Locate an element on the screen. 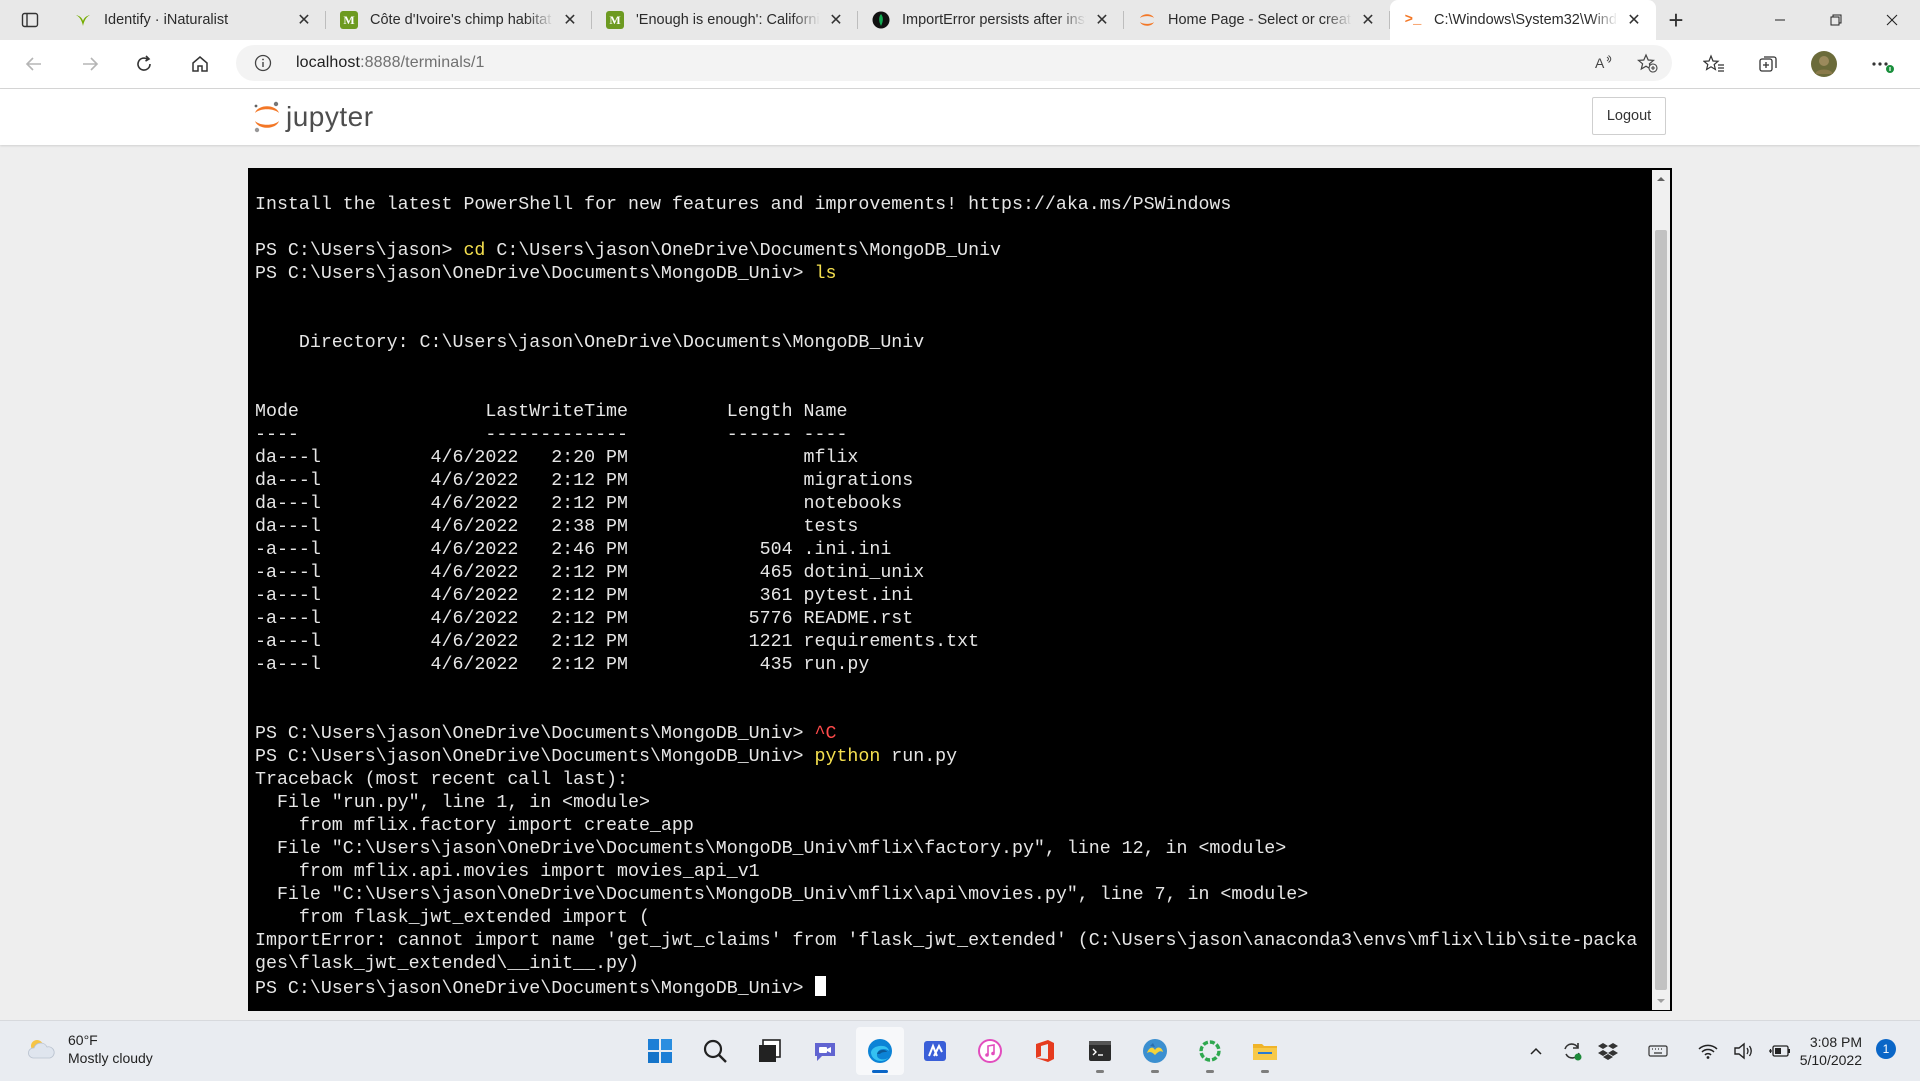 This screenshot has width=1920, height=1081. home-icon is located at coordinates (200, 64).